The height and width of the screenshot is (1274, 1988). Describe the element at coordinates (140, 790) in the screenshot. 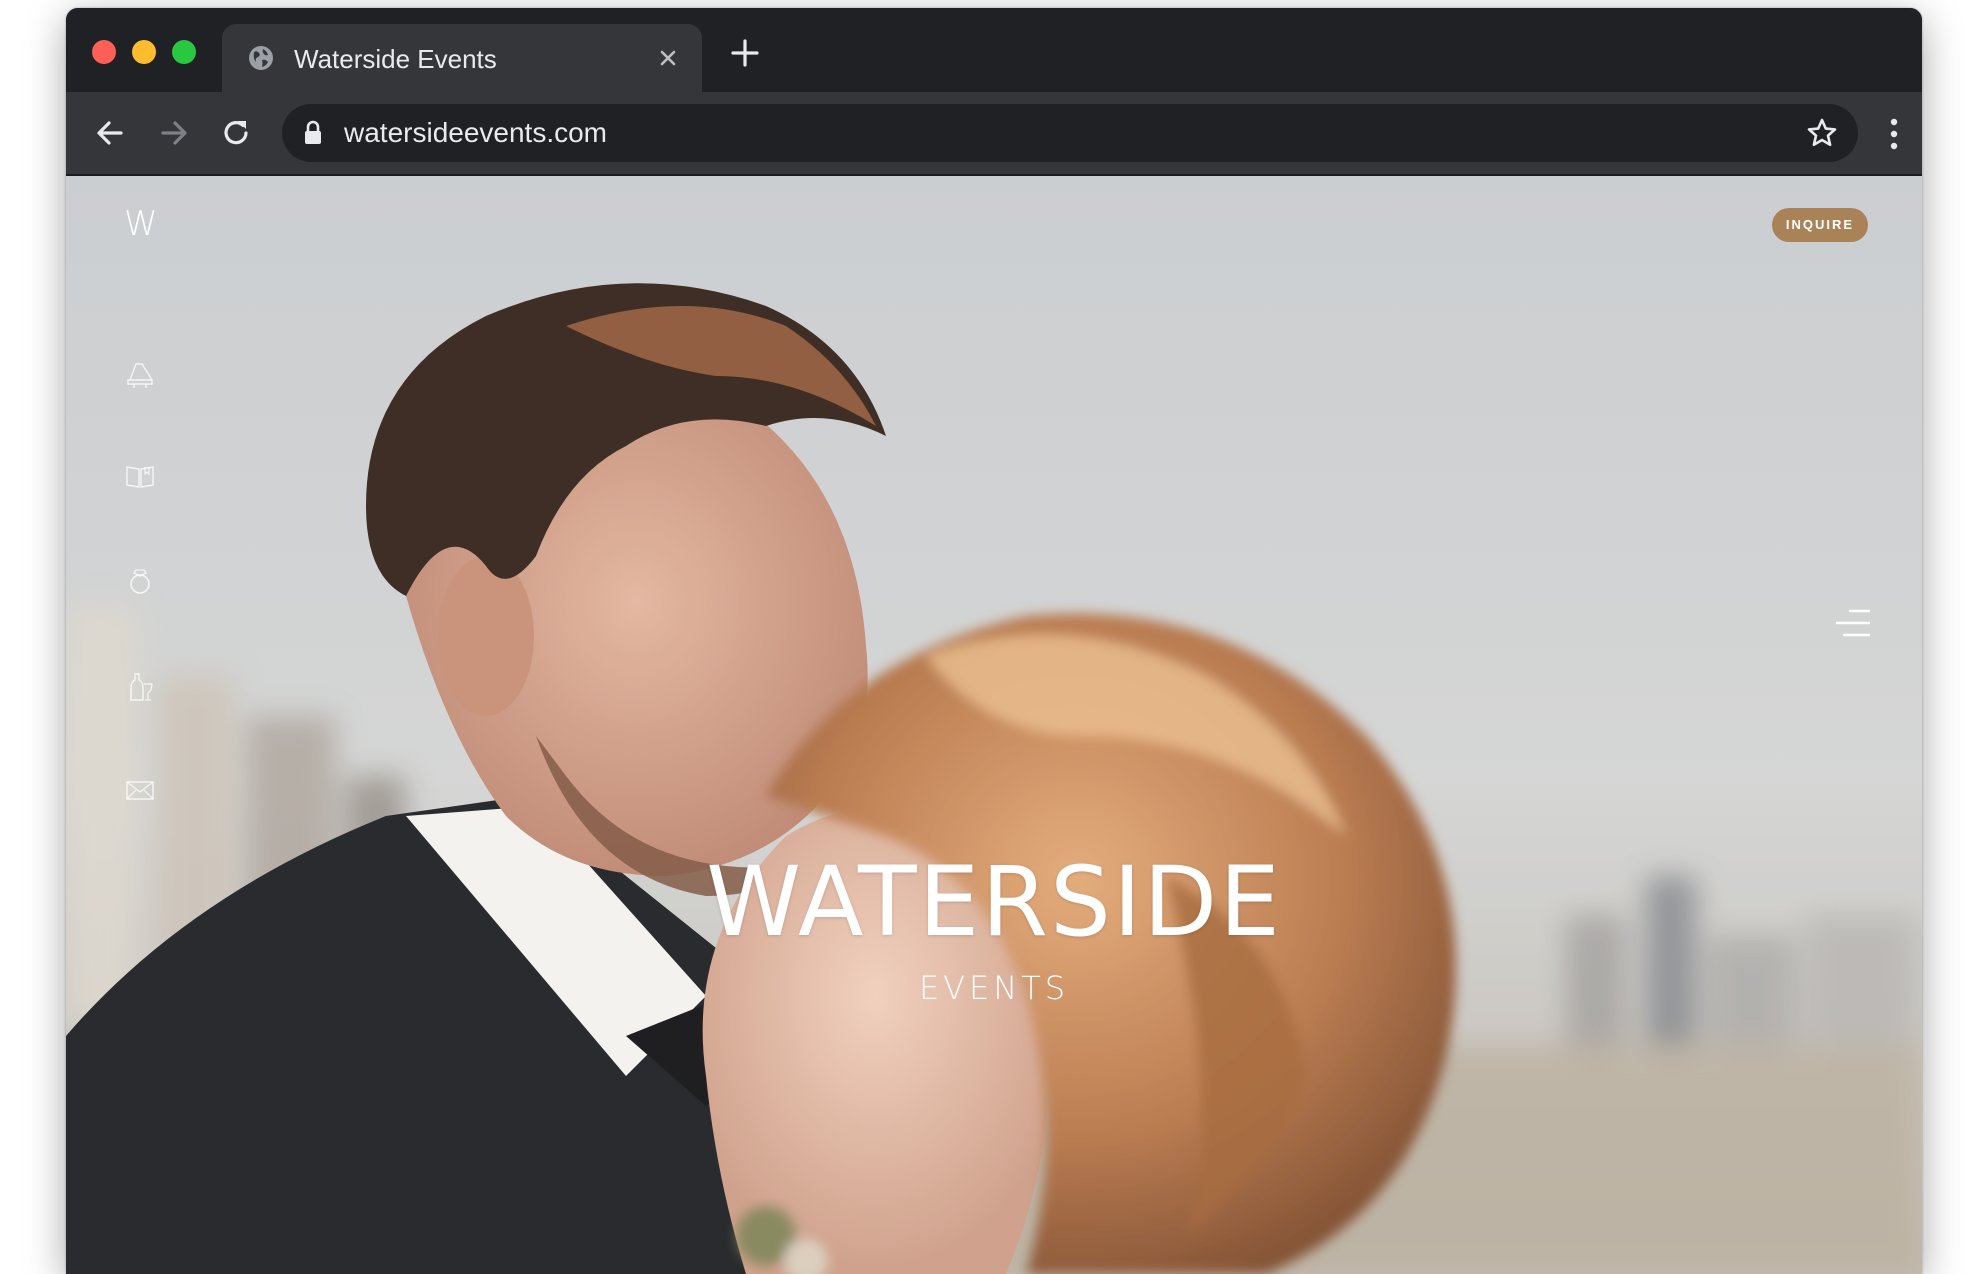

I see `envelope-icon` at that location.